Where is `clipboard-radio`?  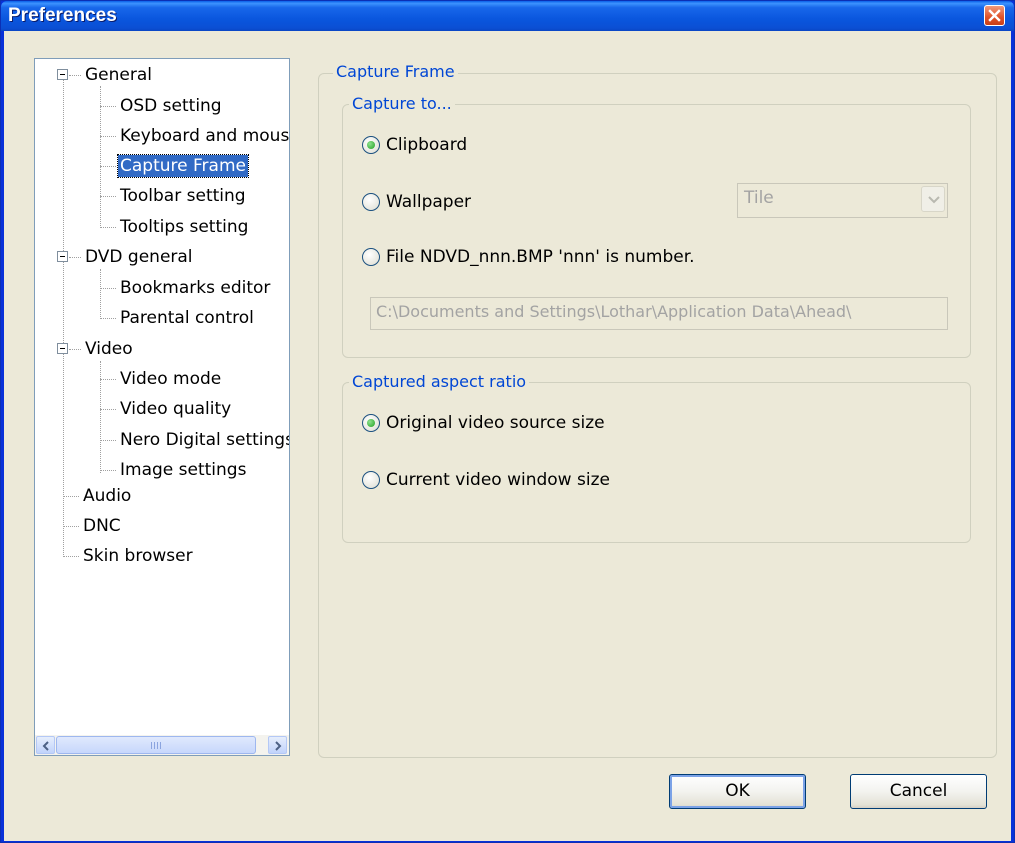
clipboard-radio is located at coordinates (371, 145).